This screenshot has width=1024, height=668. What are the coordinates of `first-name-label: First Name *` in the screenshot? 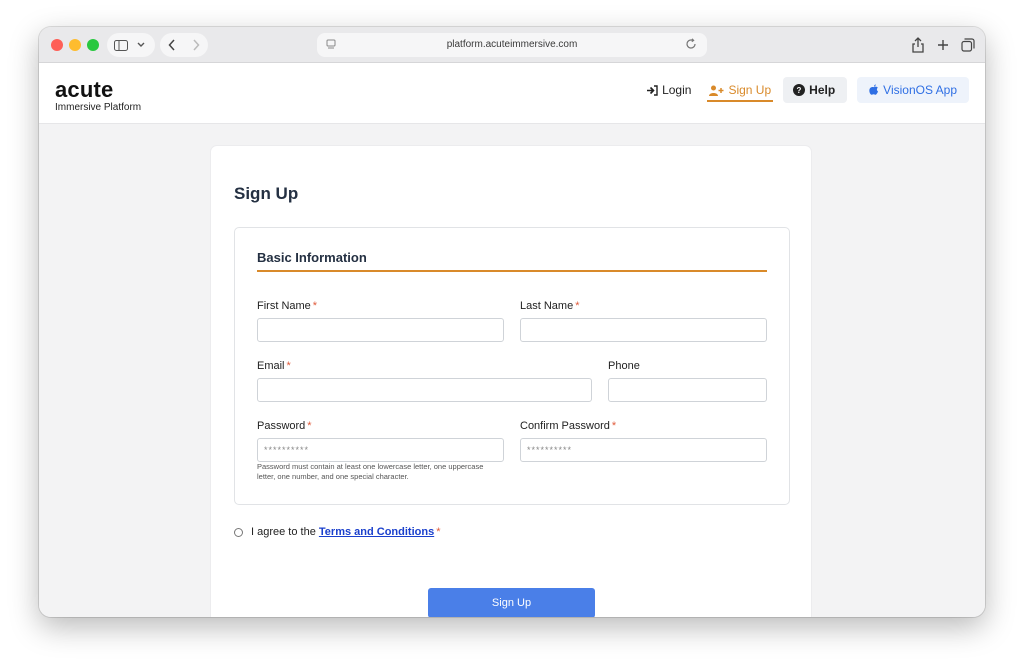 It's located at (287, 306).